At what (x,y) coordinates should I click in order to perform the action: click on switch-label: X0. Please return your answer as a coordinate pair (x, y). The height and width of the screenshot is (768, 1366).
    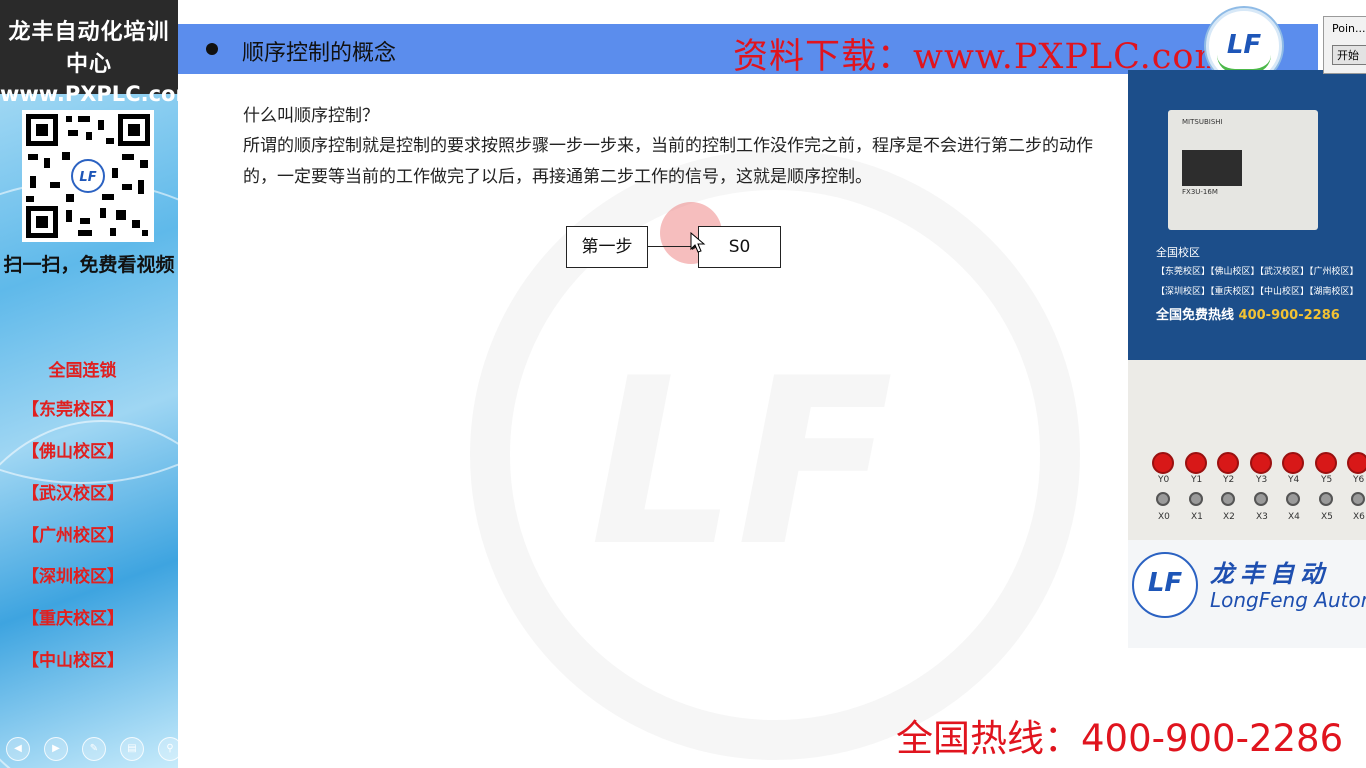
    Looking at the image, I should click on (1164, 517).